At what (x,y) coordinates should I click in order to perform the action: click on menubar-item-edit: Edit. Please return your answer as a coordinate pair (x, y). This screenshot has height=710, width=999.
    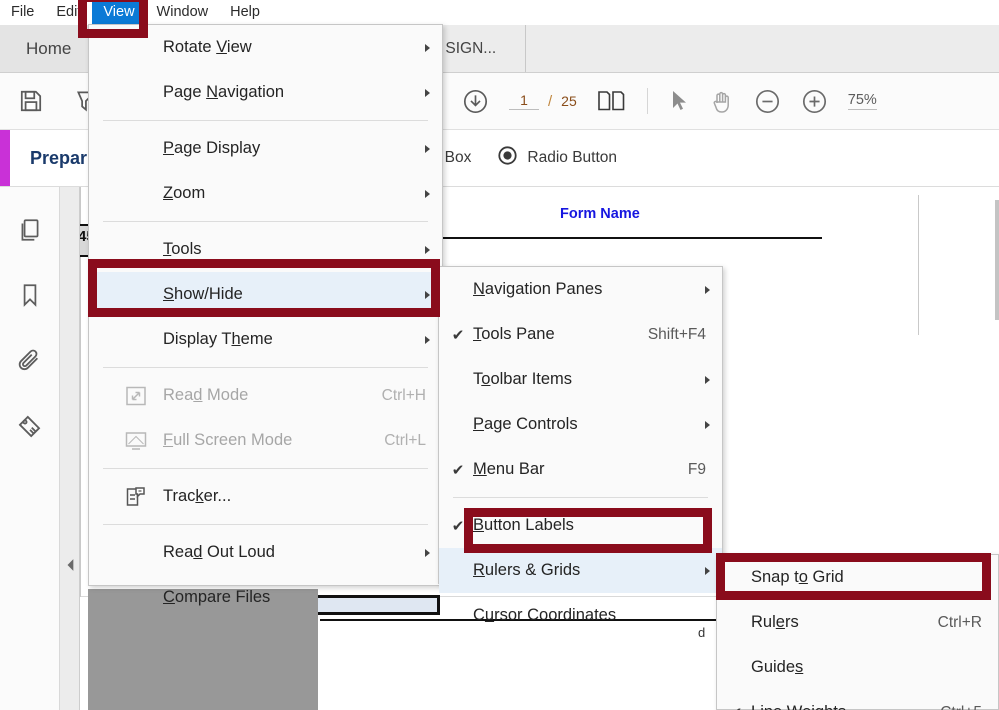
    Looking at the image, I should click on (68, 12).